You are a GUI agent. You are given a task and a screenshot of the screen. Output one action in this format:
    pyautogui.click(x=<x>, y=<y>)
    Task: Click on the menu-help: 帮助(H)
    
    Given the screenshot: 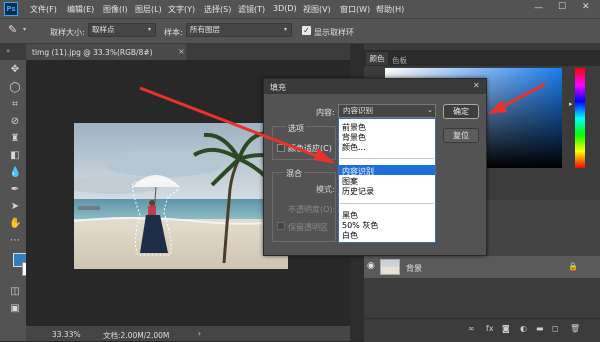 What is the action you would take?
    pyautogui.click(x=390, y=9)
    